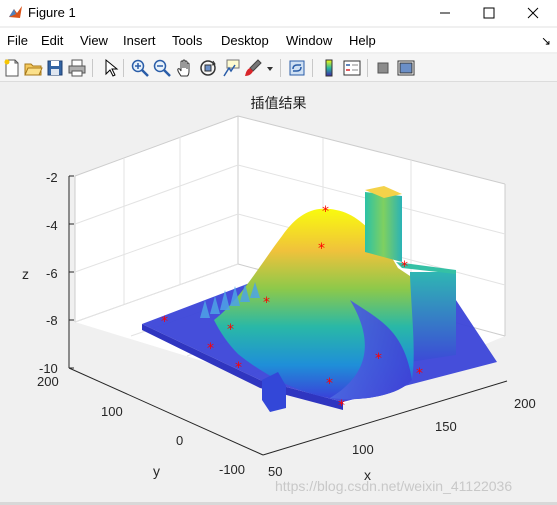  Describe the element at coordinates (71, 272) in the screenshot. I see `axis-ticks` at that location.